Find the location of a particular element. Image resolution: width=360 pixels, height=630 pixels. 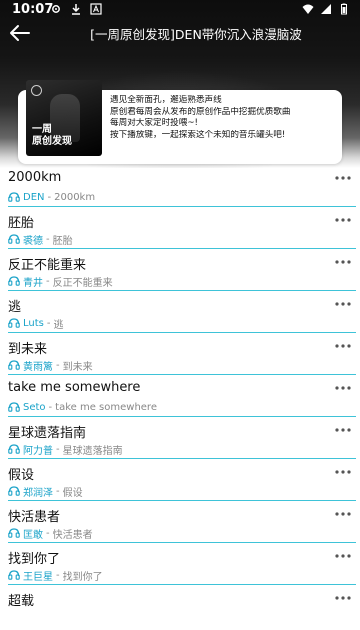

song-artist: 青井 is located at coordinates (33, 281).